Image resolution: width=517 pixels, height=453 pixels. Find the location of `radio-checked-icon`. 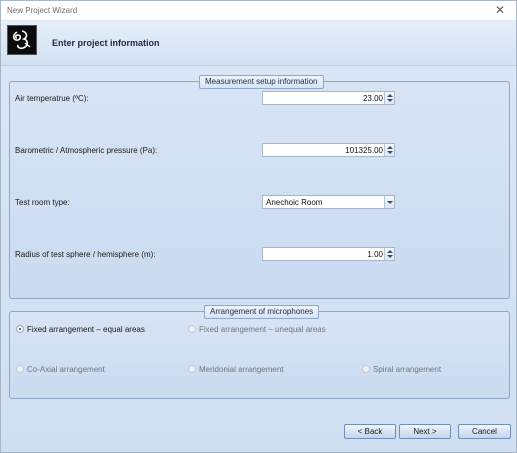

radio-checked-icon is located at coordinates (20, 329).